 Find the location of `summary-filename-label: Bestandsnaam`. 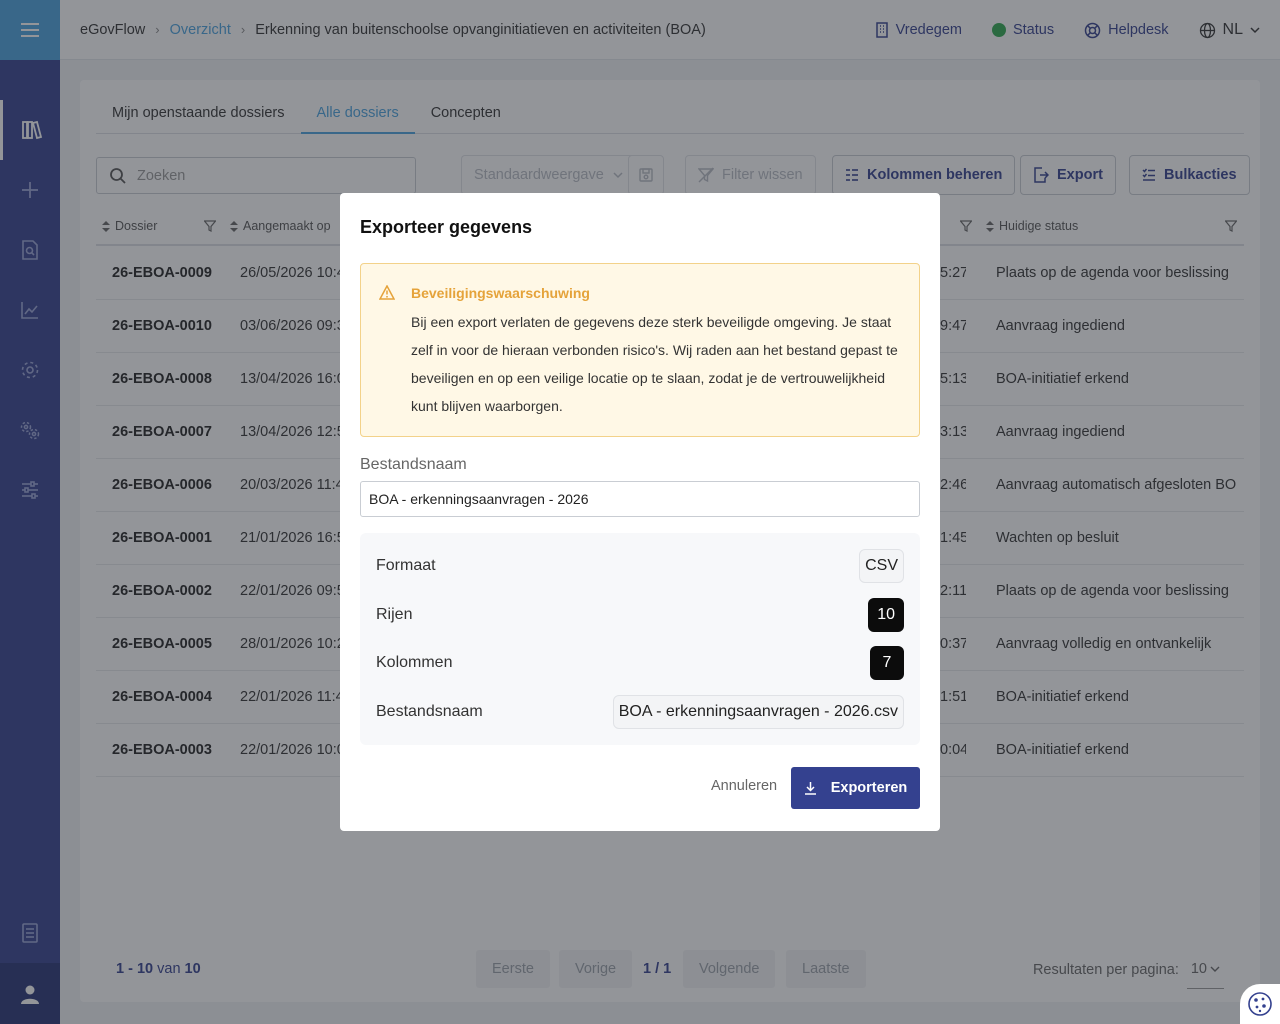

summary-filename-label: Bestandsnaam is located at coordinates (429, 711).